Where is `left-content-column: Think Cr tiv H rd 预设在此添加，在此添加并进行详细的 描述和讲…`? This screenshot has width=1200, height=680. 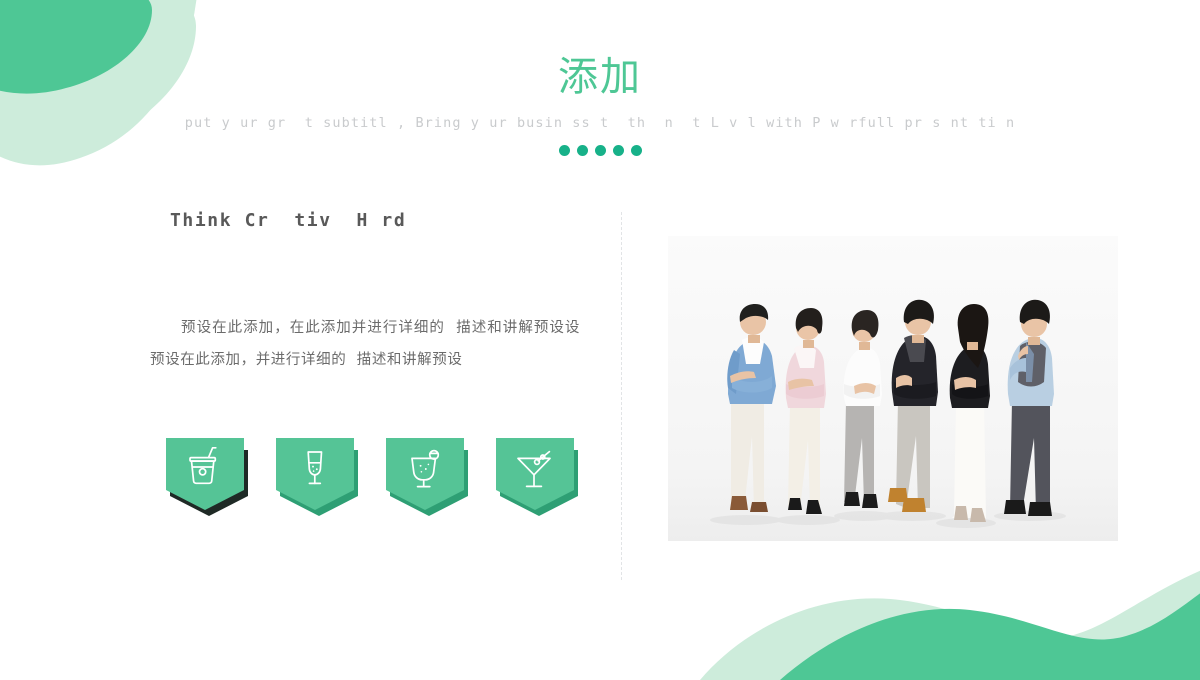 left-content-column: Think Cr tiv H rd 预设在此添加，在此添加并进行详细的 描述和讲… is located at coordinates (365, 293).